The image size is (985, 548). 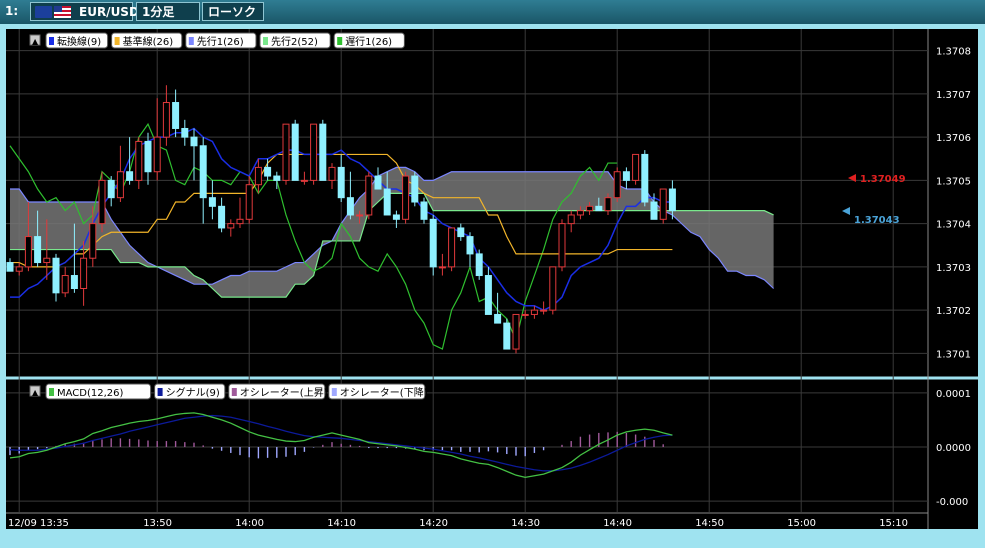 I want to click on chart-toolbar: 1: EUR/USD 1分足 ローソク, so click(x=492, y=12).